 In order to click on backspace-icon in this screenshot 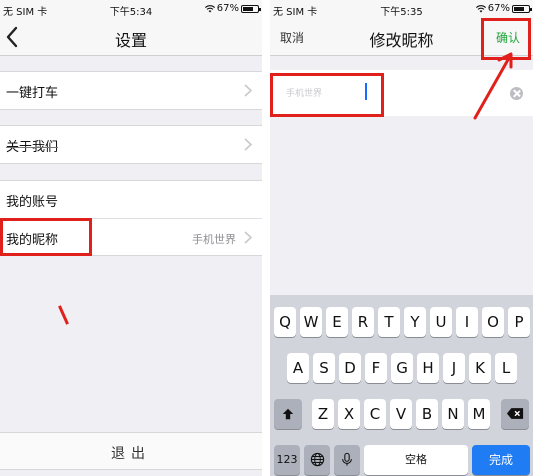, I will do `click(515, 413)`.